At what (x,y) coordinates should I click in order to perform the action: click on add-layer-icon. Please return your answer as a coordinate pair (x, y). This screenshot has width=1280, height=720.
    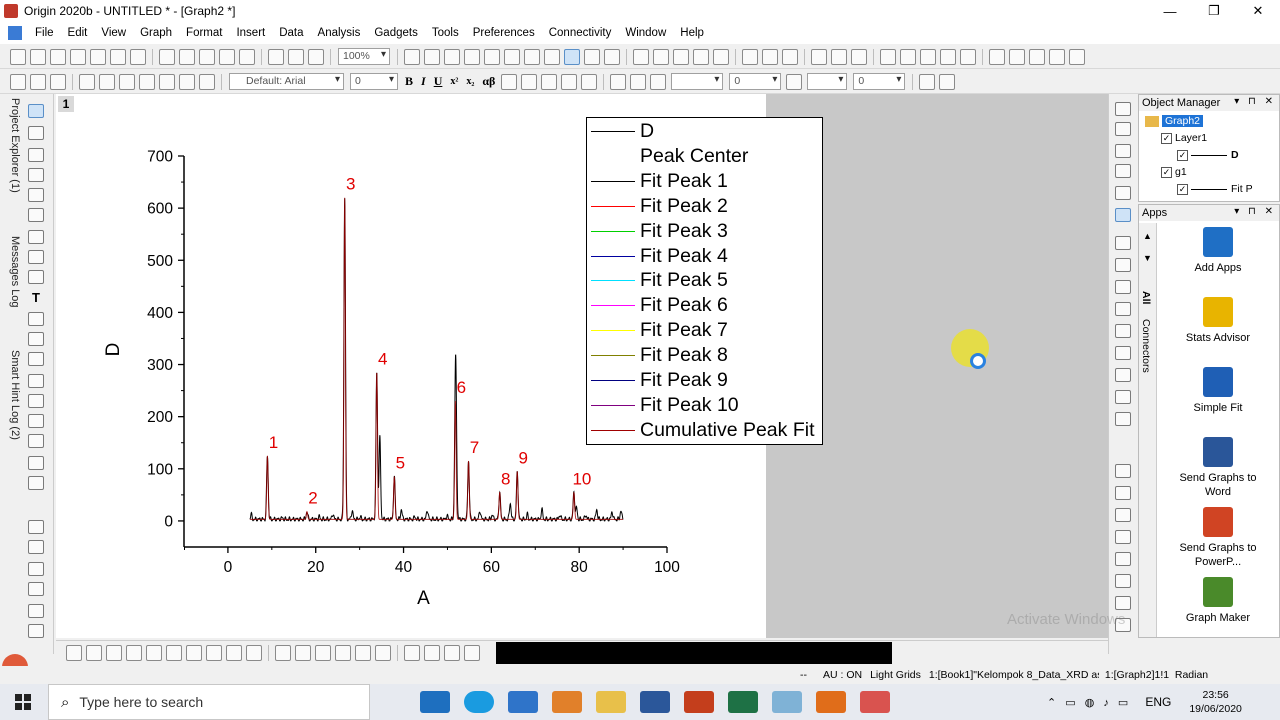
    Looking at the image, I should click on (1123, 171).